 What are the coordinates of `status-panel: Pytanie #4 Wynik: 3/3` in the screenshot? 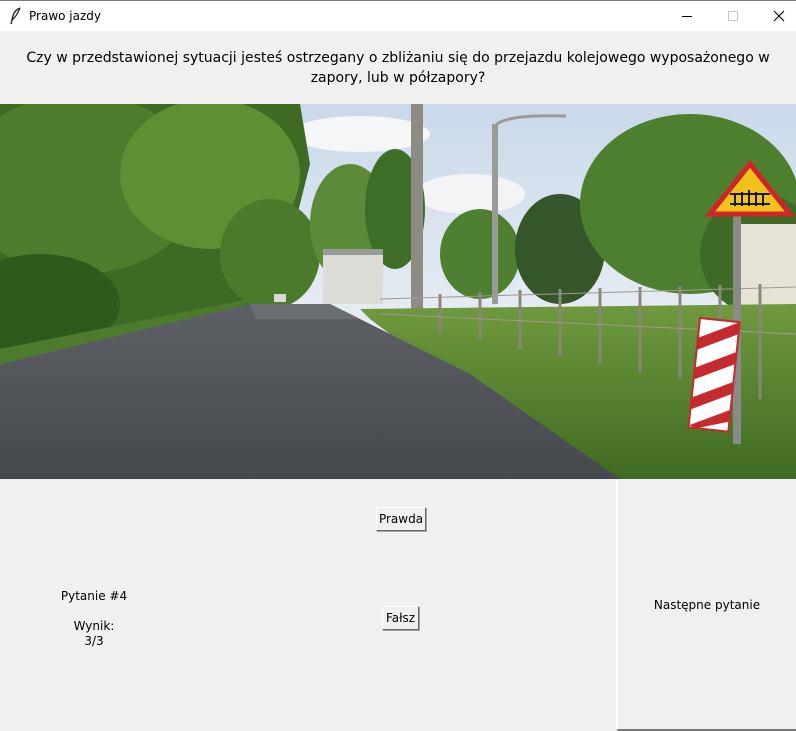 It's located at (94, 619).